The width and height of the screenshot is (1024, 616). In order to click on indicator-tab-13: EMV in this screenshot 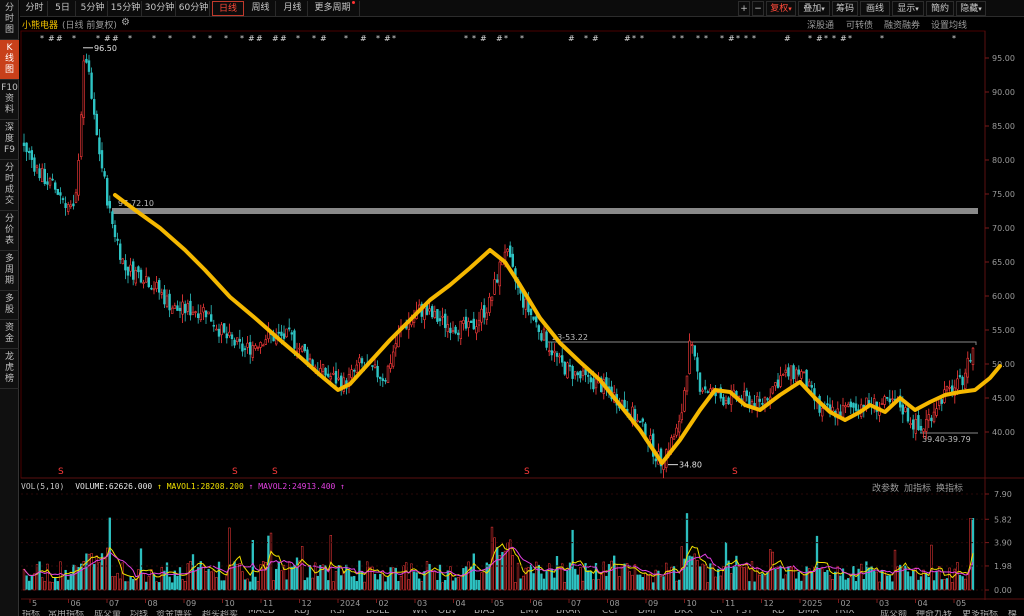, I will do `click(530, 613)`.